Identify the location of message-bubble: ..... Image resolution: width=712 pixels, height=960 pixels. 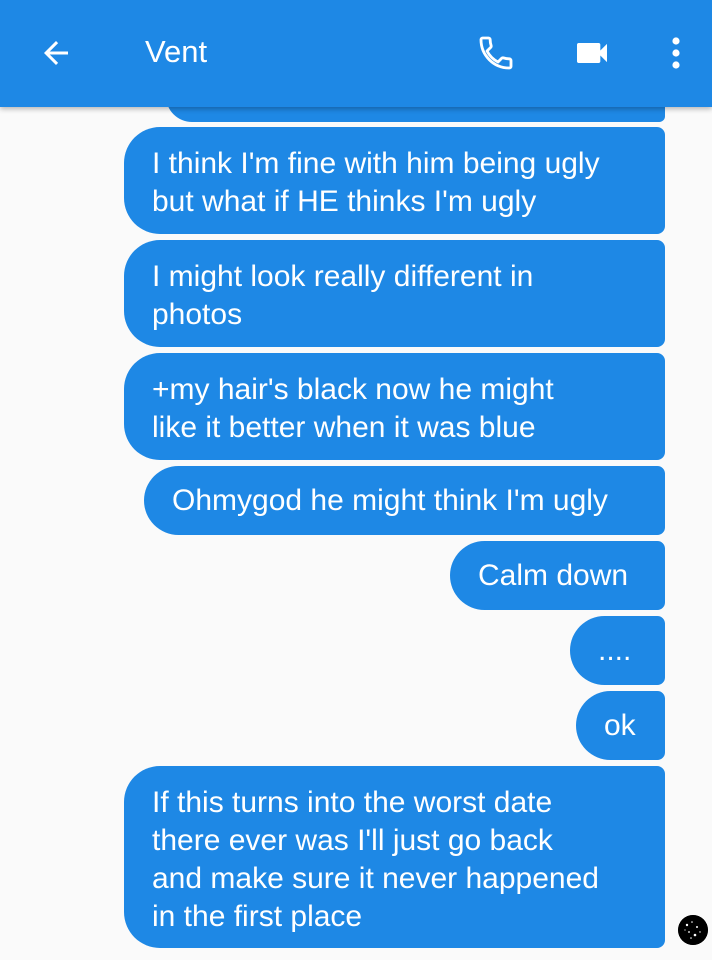
(617, 650).